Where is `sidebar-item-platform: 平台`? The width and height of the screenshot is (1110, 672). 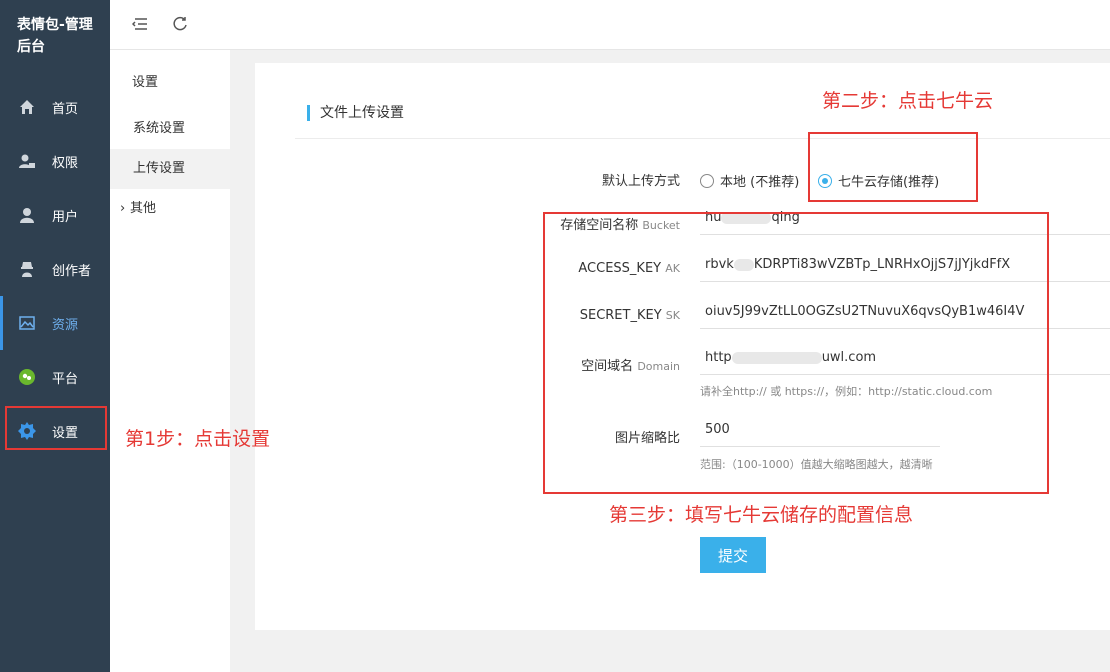 sidebar-item-platform: 平台 is located at coordinates (55, 377).